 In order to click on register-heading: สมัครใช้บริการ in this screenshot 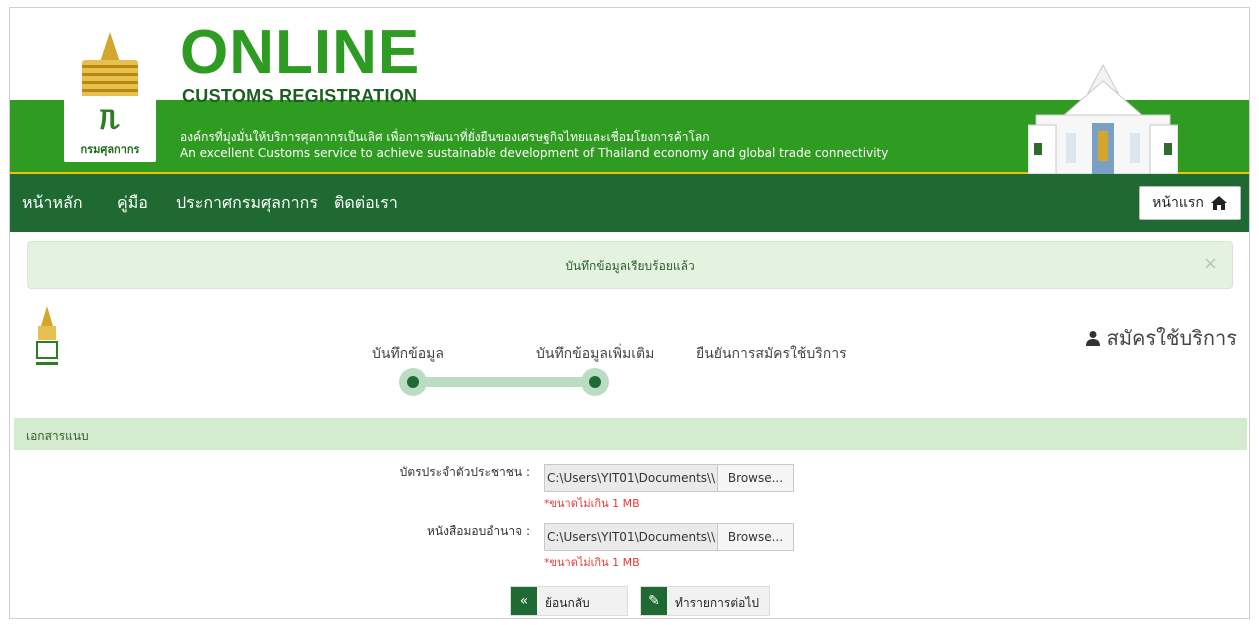, I will do `click(1161, 338)`.